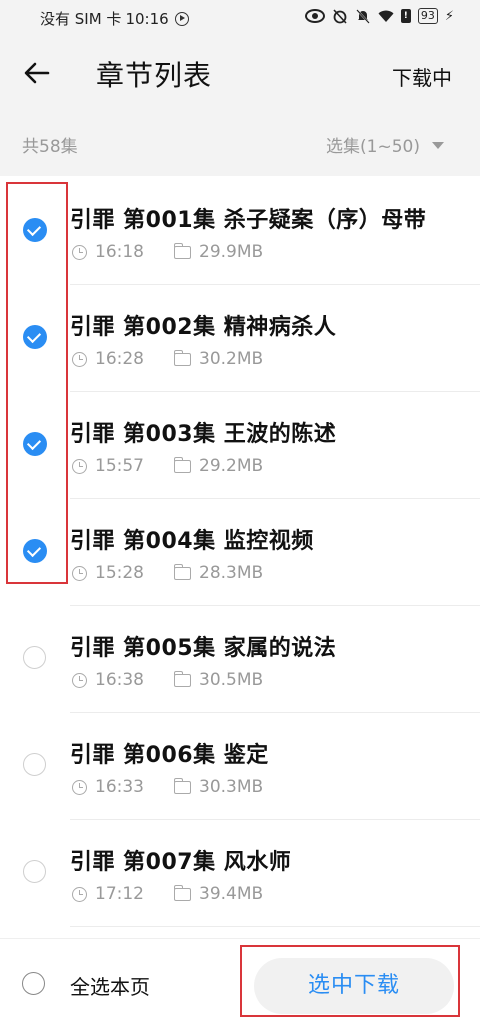 The image size is (480, 1028). What do you see at coordinates (119, 359) in the screenshot?
I see `episode-duration: 16:28` at bounding box center [119, 359].